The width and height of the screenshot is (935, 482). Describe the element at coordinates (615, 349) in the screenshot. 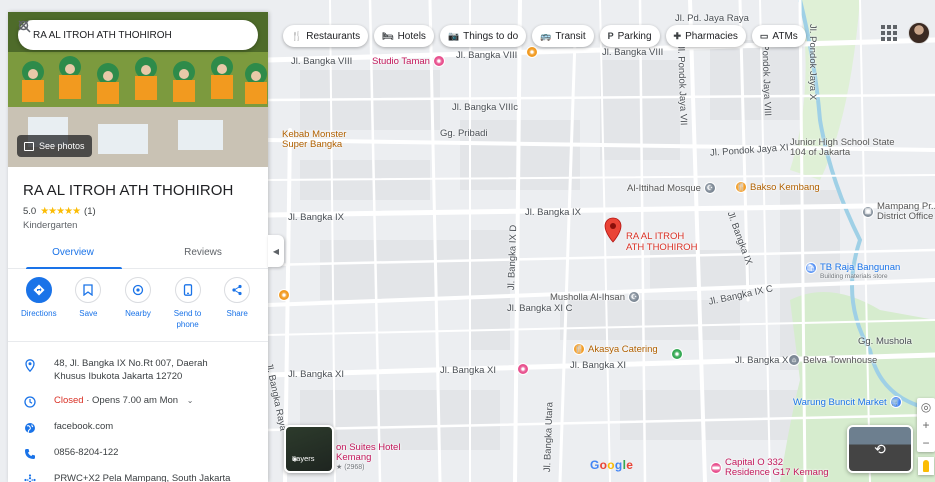

I see `poi-akasya: 🍴 Akasya Catering` at that location.